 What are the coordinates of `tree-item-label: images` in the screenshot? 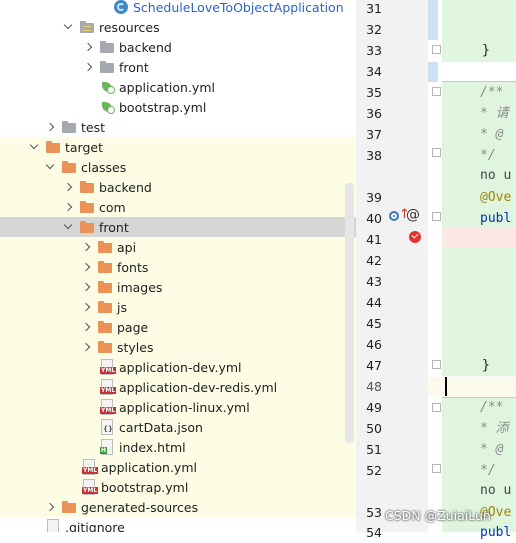 It's located at (140, 287).